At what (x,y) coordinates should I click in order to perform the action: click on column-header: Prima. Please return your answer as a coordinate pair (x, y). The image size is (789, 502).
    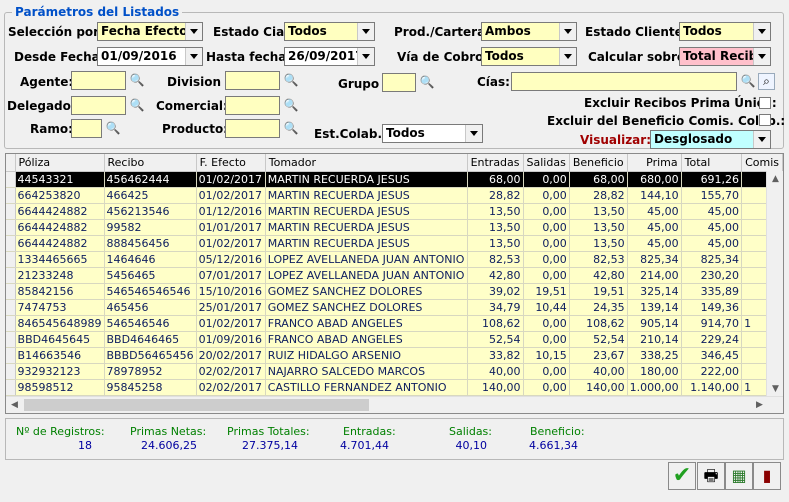
    Looking at the image, I should click on (654, 163).